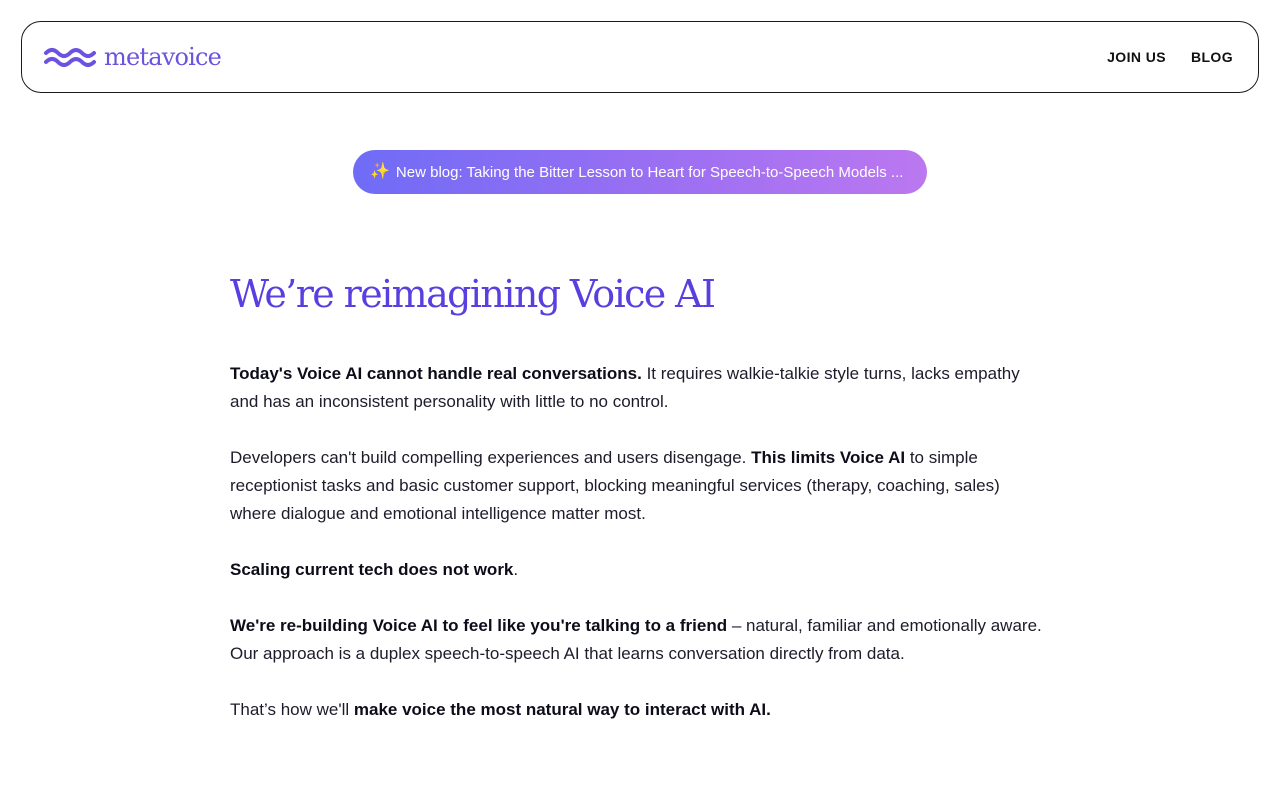  I want to click on nav-join-us-link: JOIN US, so click(1136, 57).